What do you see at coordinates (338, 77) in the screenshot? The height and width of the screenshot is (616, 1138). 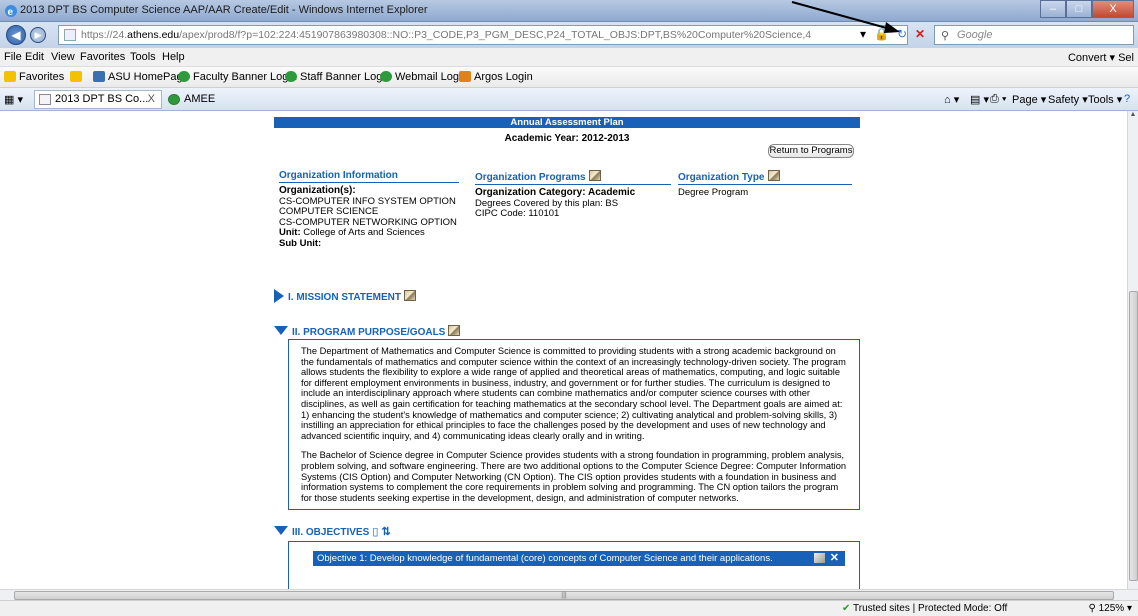 I see `fav-staff-banner: Staff Banner Login` at bounding box center [338, 77].